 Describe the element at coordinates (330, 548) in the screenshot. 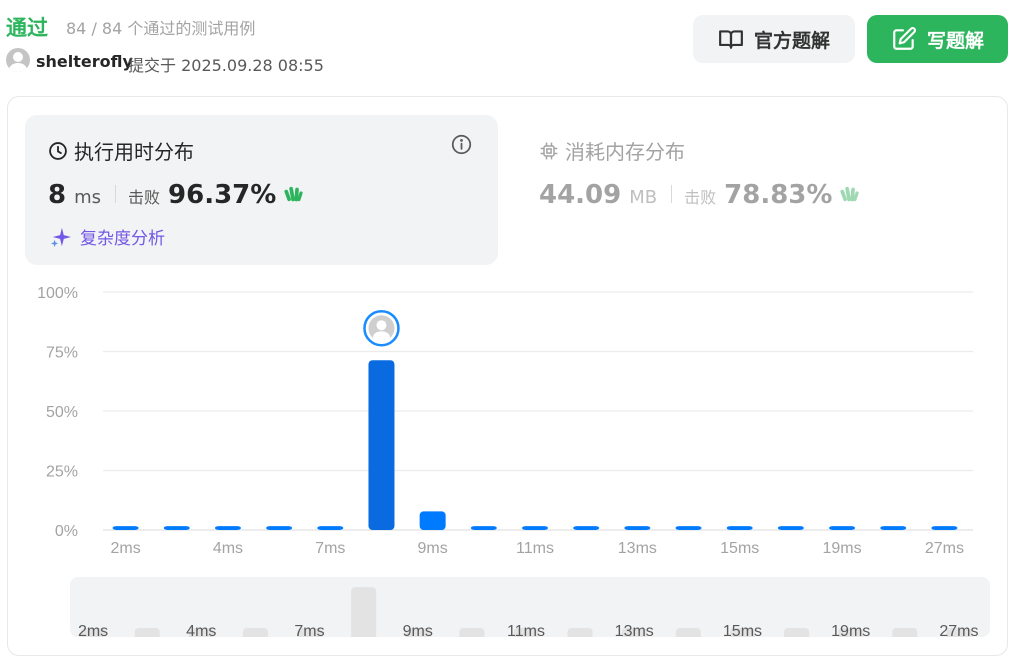

I see `x-tick-label: 7ms` at that location.